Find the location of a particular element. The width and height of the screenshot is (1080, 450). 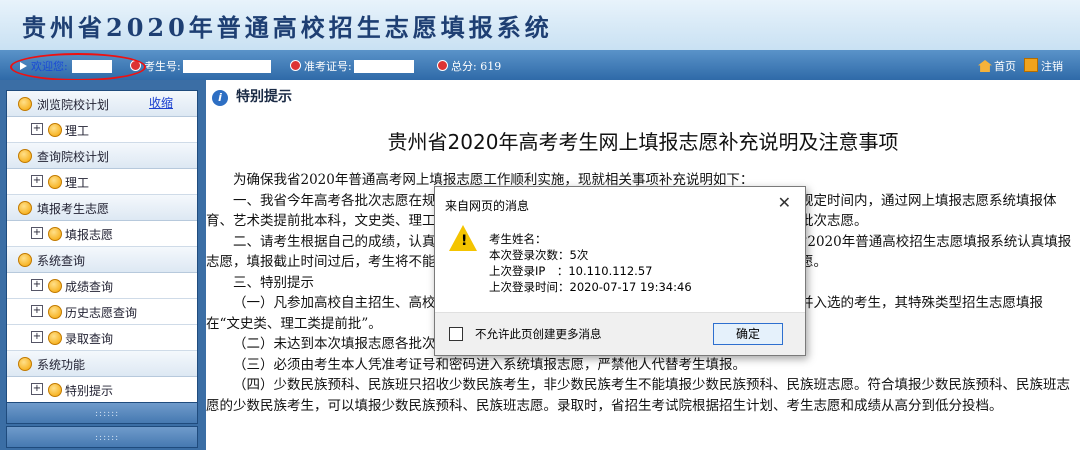

home-link: 首页 is located at coordinates (1005, 66).